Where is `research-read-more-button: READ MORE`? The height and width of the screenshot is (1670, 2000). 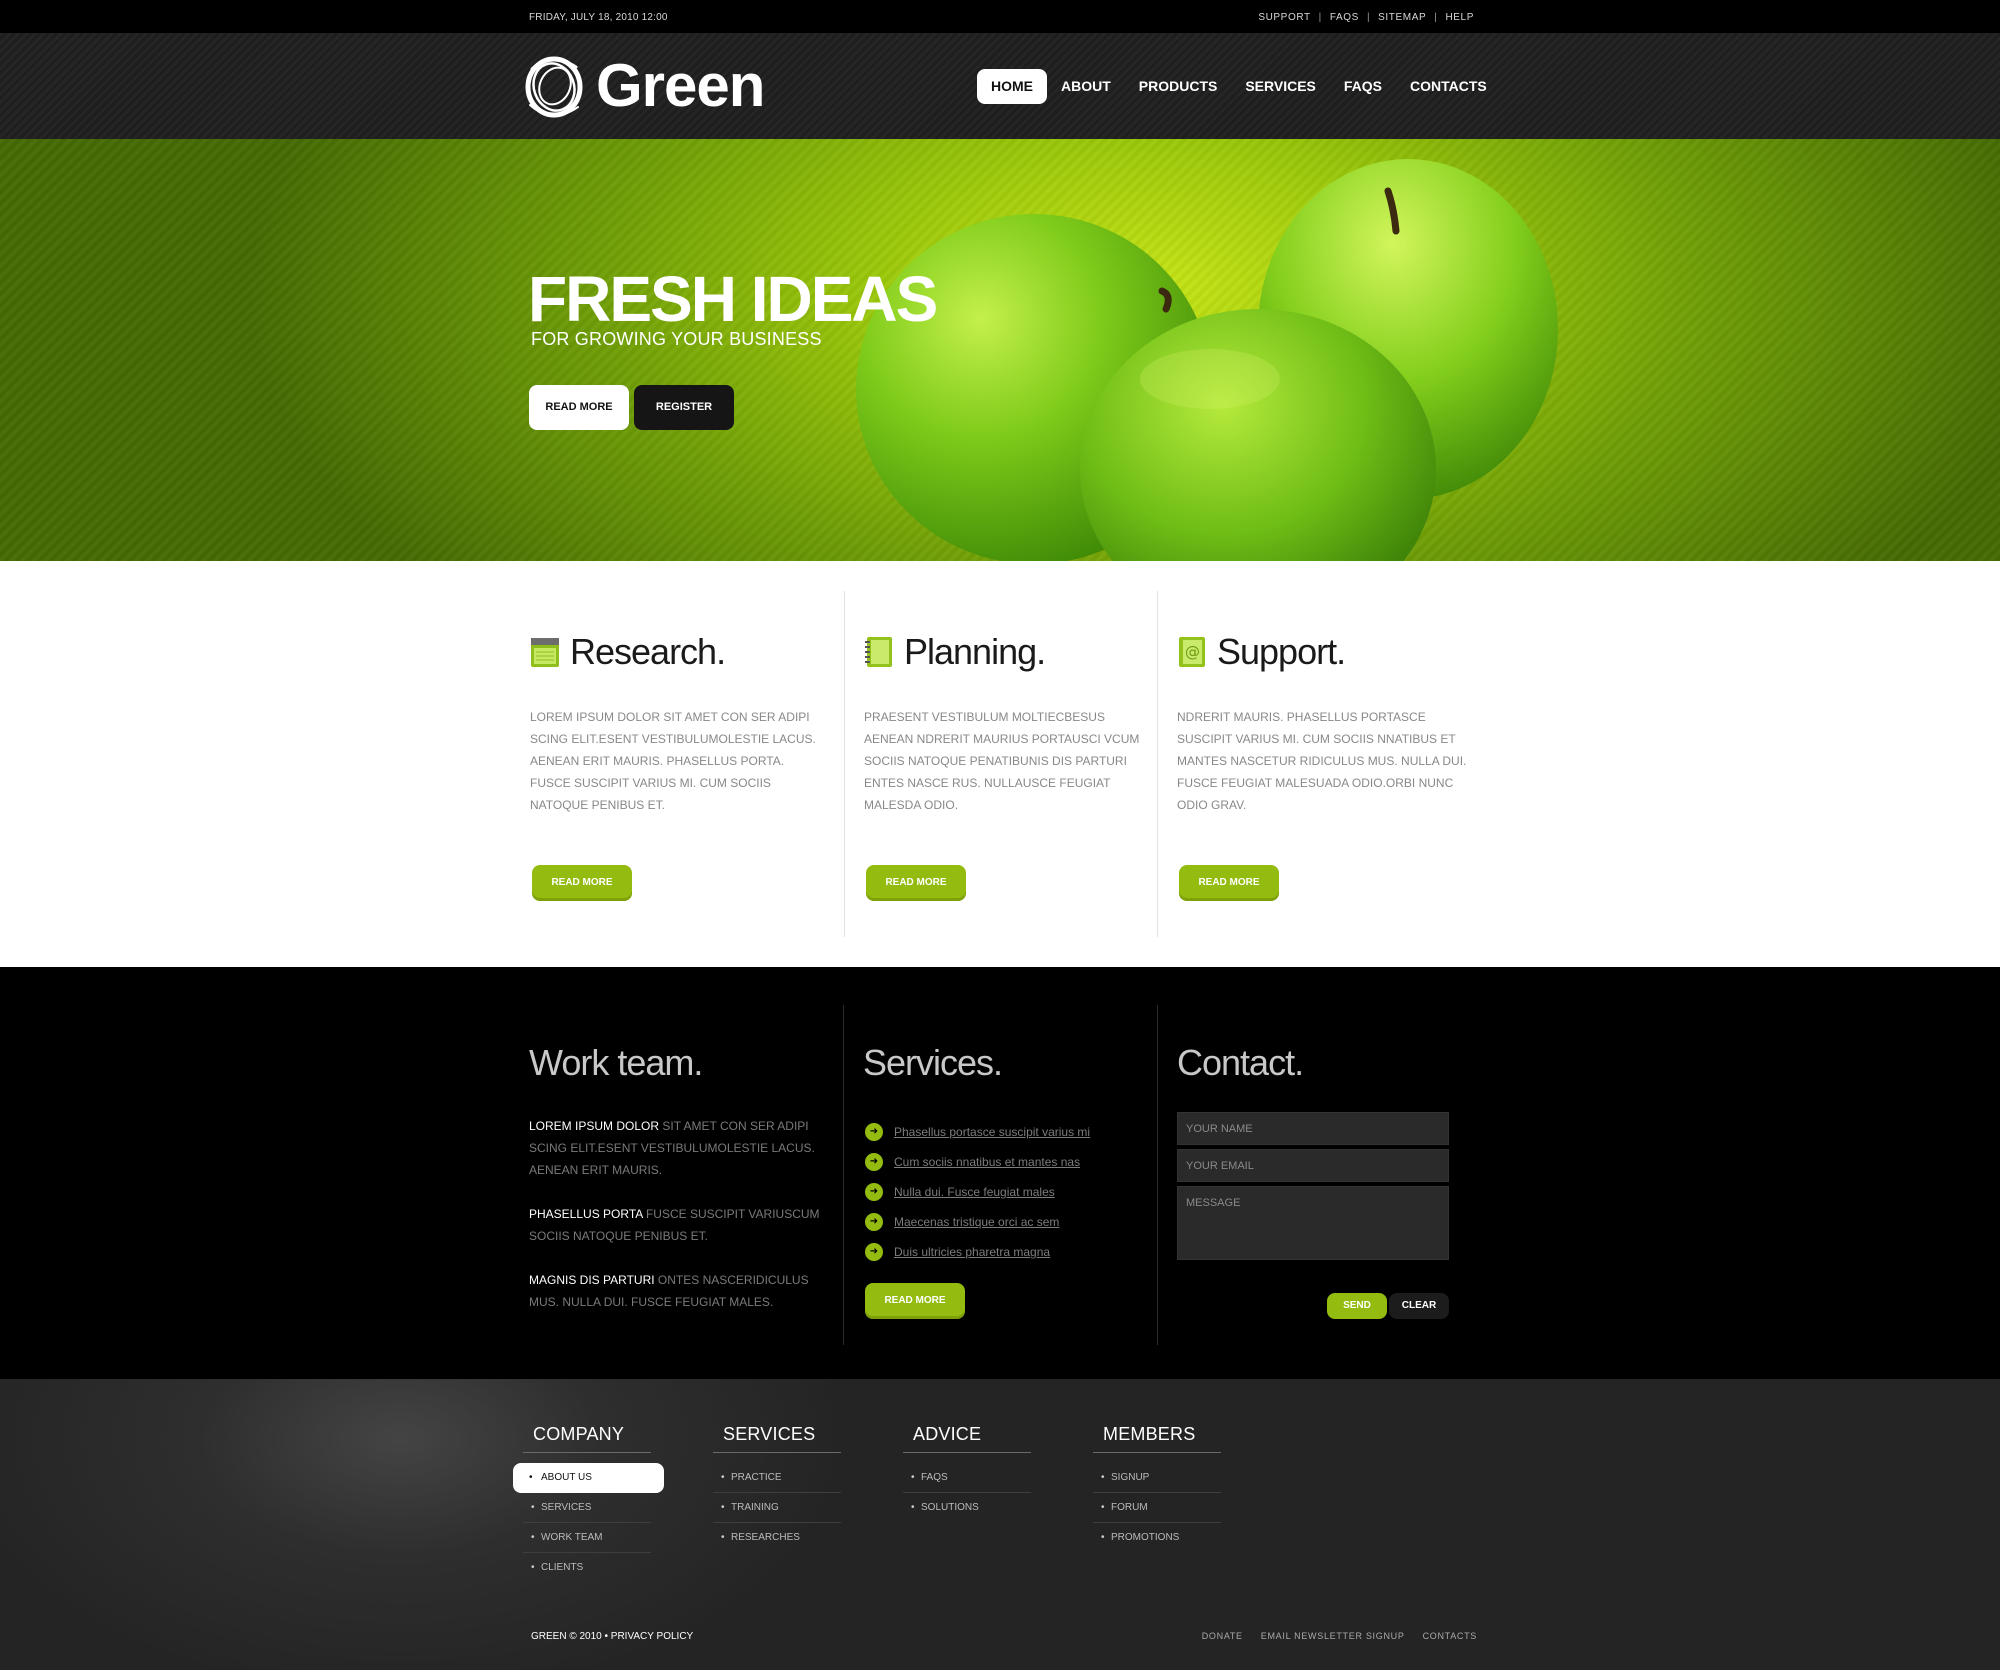
research-read-more-button: READ MORE is located at coordinates (582, 883).